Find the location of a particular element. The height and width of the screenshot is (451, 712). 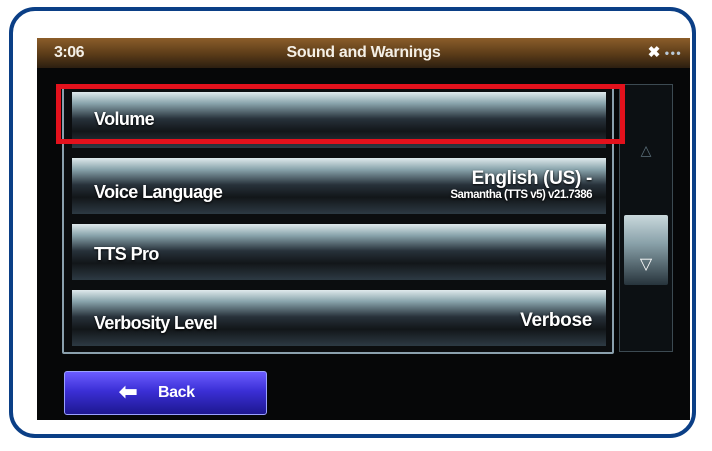

settings-row-verbosity-level: Verbosity Level Verbose is located at coordinates (339, 318).